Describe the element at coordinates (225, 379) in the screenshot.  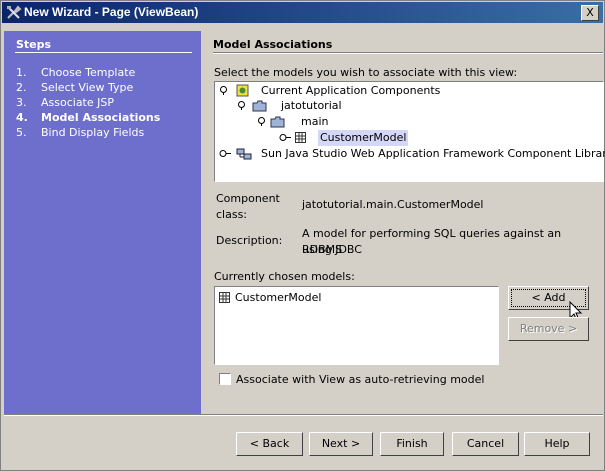
I see `auto-retrieve-checkbox` at that location.